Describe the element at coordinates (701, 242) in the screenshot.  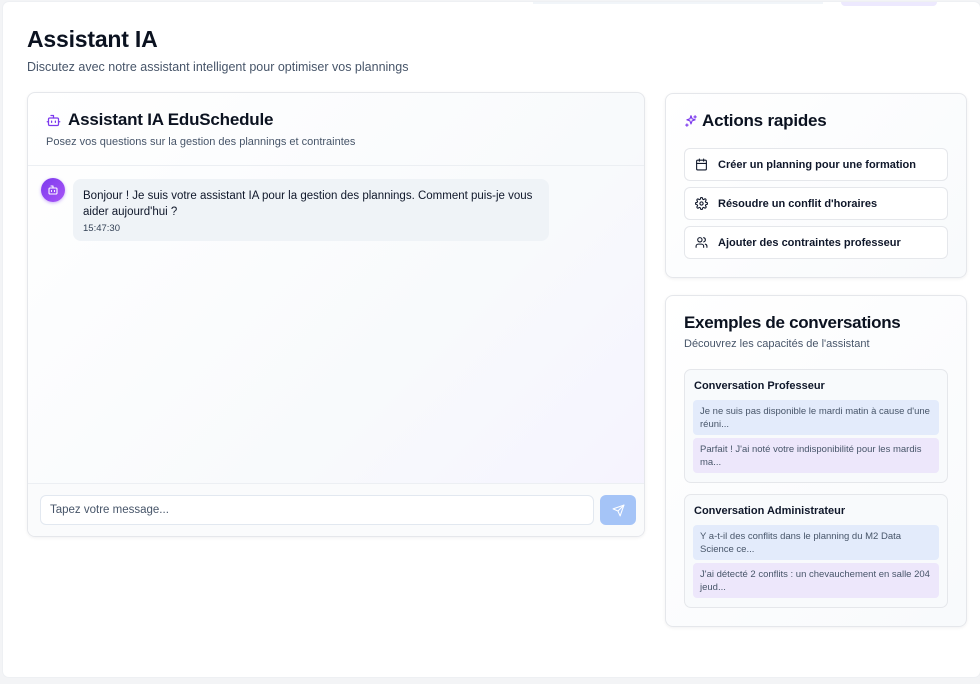
I see `users-icon` at that location.